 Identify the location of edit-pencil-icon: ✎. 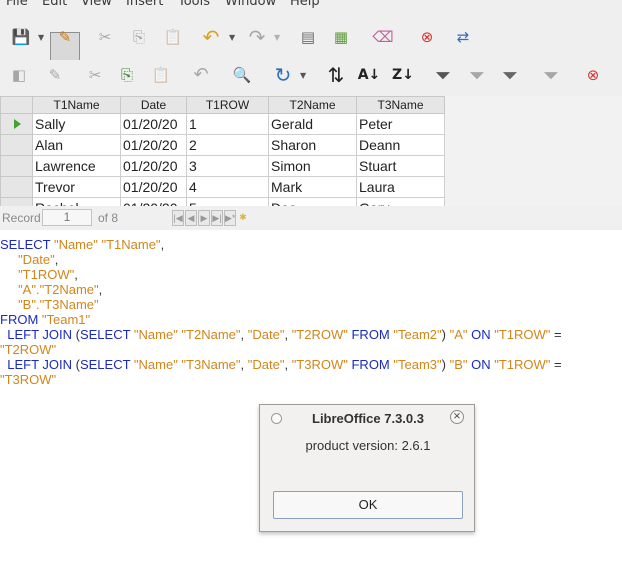
(65, 37).